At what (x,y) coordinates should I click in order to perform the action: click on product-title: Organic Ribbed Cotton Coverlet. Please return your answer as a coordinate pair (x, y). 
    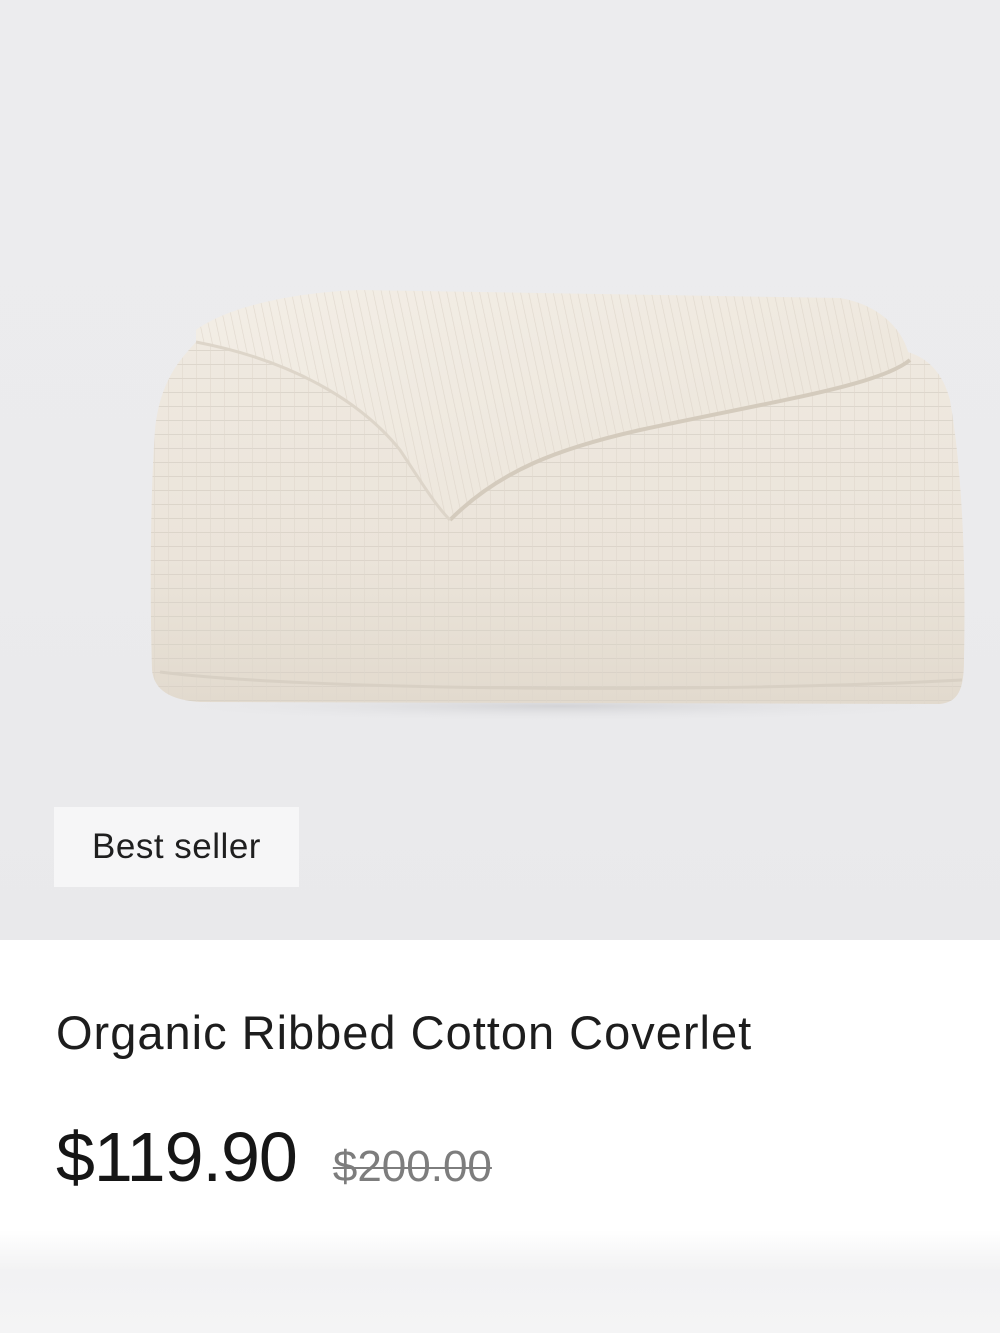
    Looking at the image, I should click on (404, 1032).